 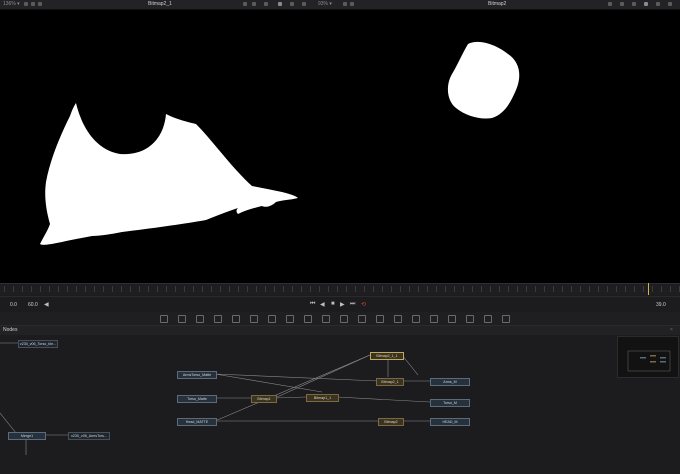 What do you see at coordinates (470, 319) in the screenshot?
I see `light-tool-icon` at bounding box center [470, 319].